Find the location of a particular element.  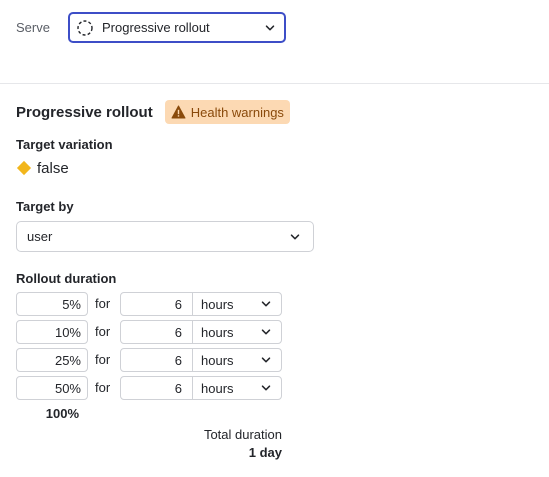

target-by-value: user is located at coordinates (40, 236).